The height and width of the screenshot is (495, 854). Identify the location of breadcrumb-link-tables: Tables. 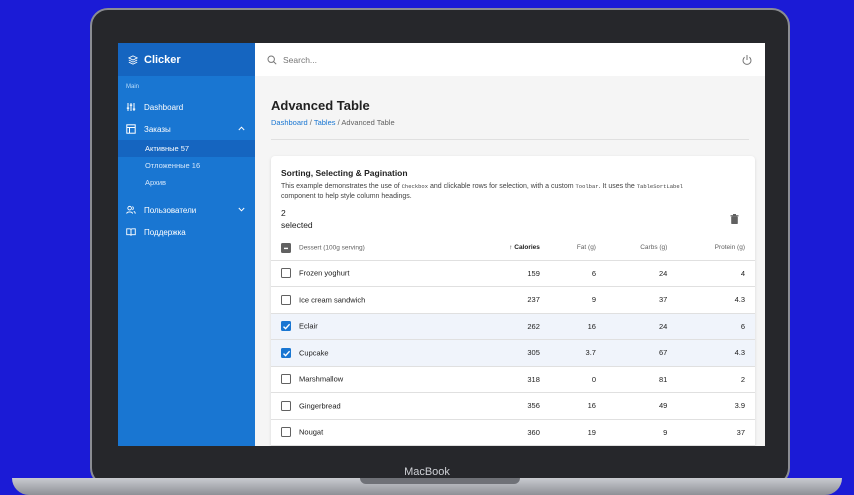
(325, 122).